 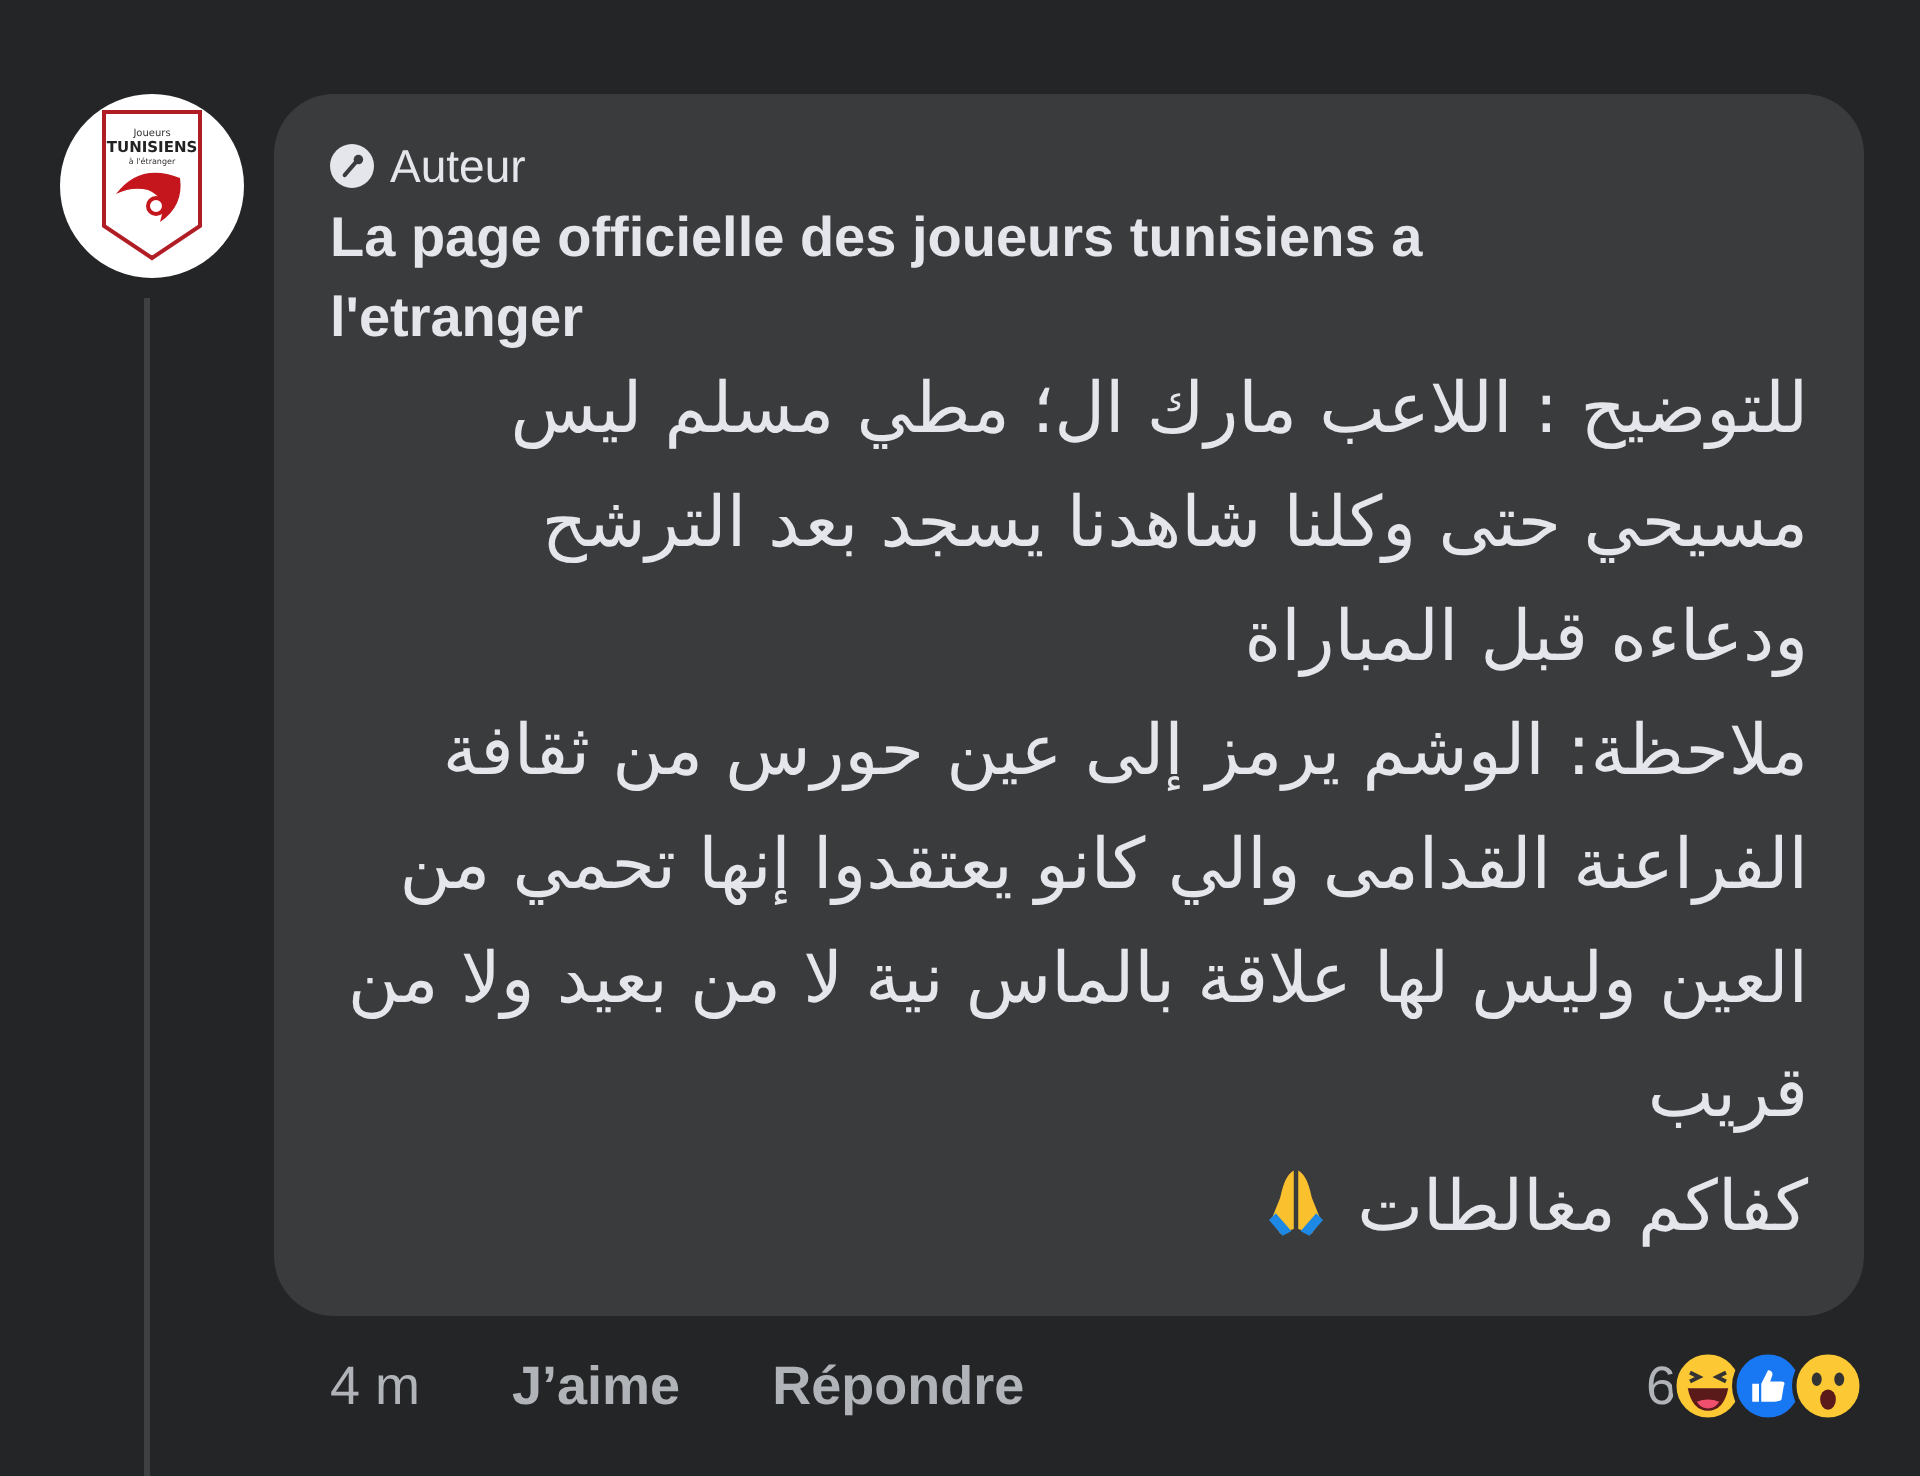 What do you see at coordinates (898, 1386) in the screenshot?
I see `reply-link: Répondre` at bounding box center [898, 1386].